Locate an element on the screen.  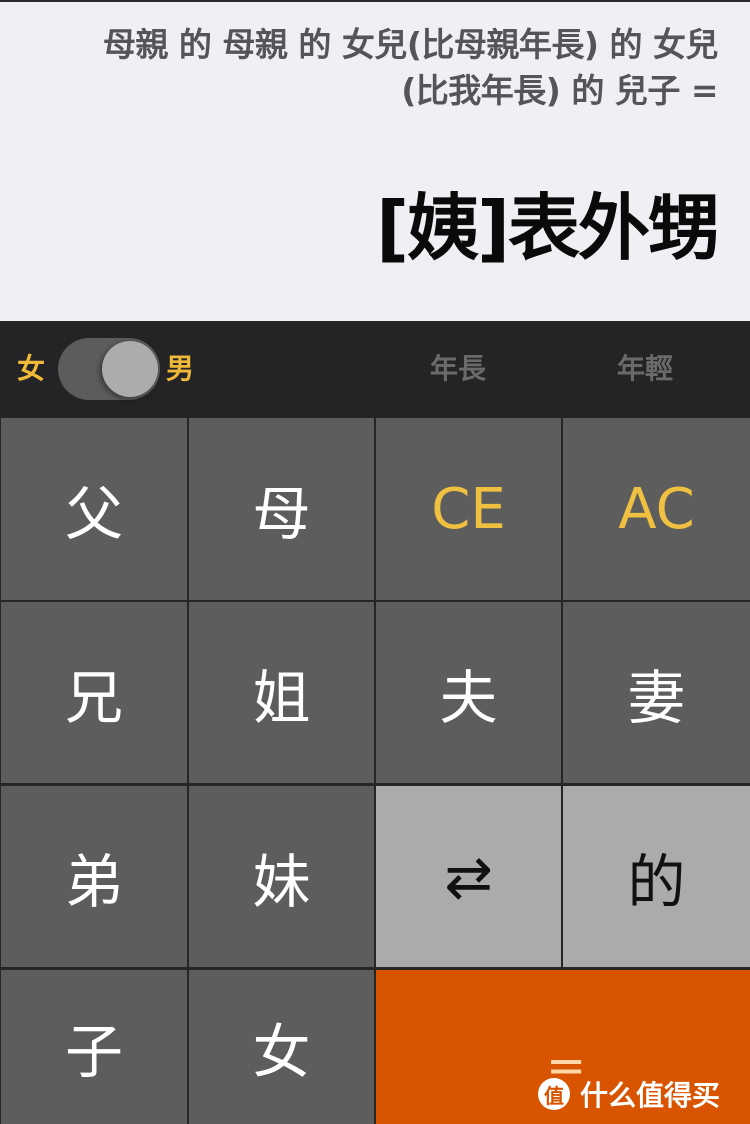
toggle-knob is located at coordinates (130, 369).